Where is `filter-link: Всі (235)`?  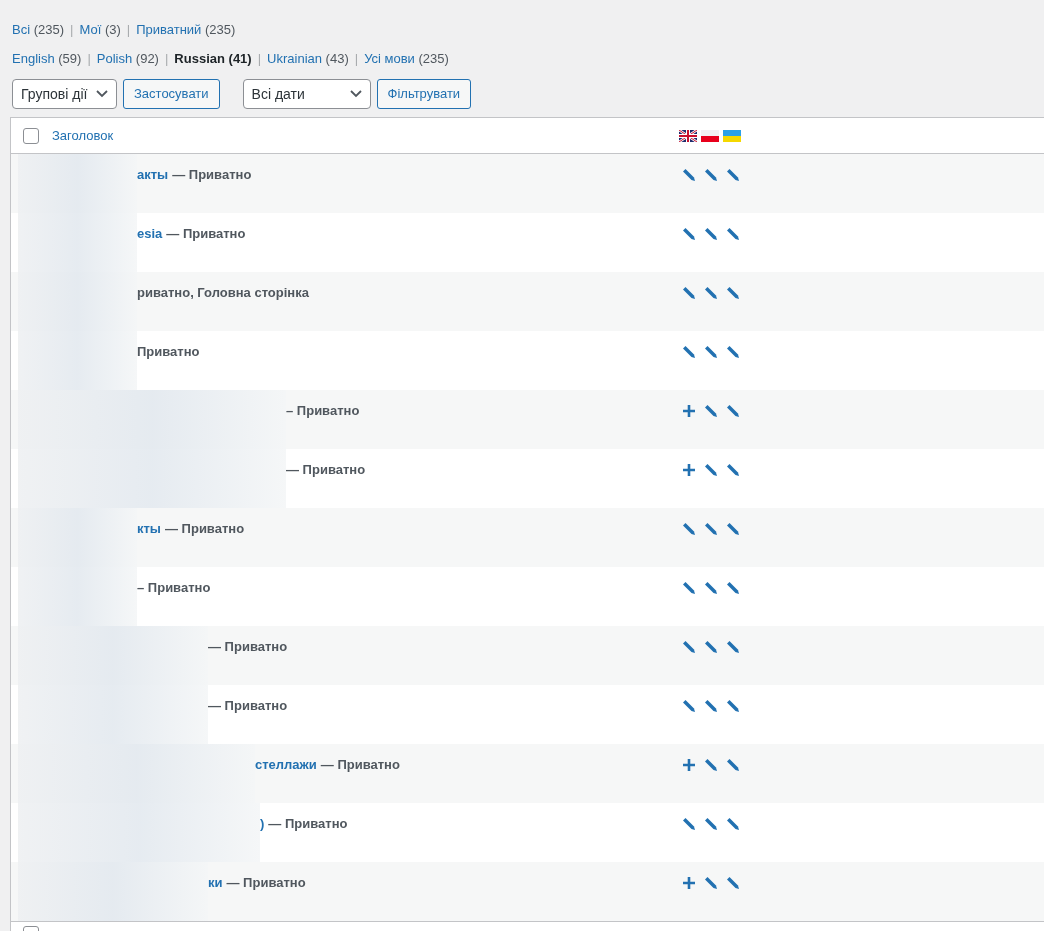 filter-link: Всі (235) is located at coordinates (38, 30).